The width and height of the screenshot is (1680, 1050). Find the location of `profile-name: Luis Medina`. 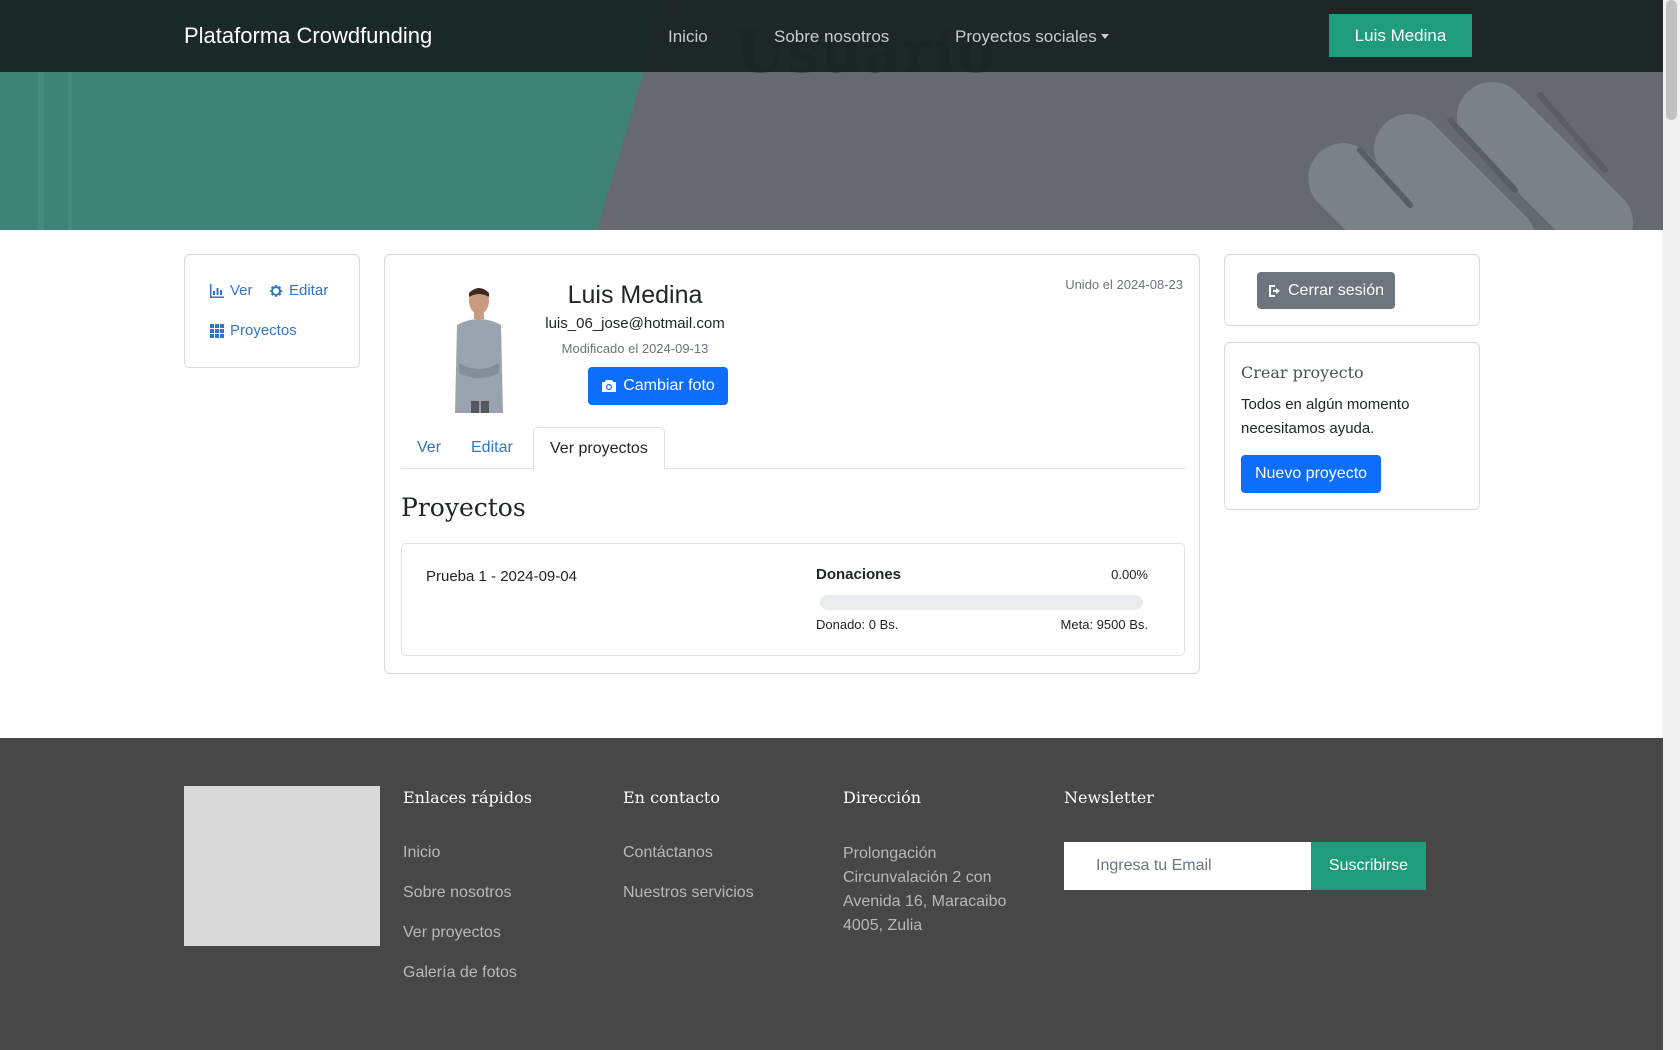

profile-name: Luis Medina is located at coordinates (635, 295).